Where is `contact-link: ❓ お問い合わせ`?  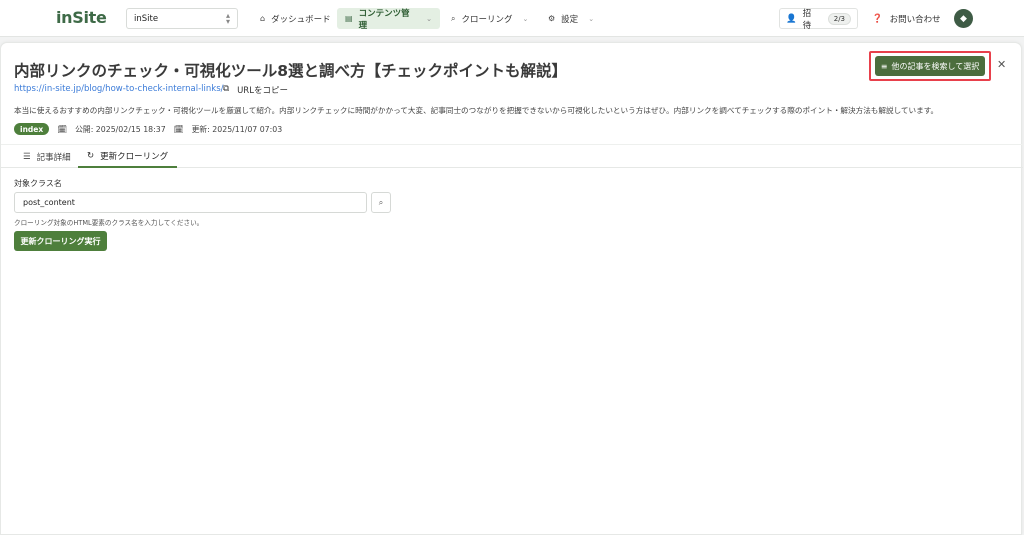
contact-link: ❓ お問い合わせ is located at coordinates (906, 18).